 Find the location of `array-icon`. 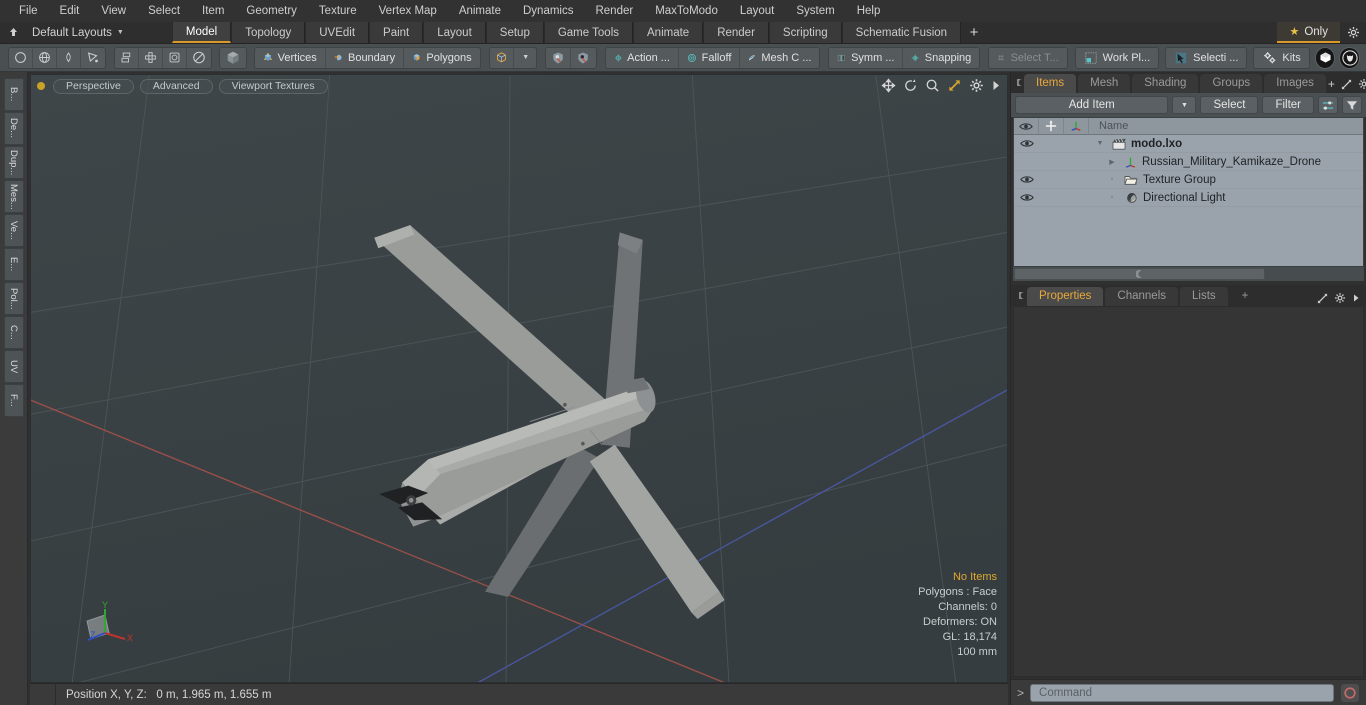

array-icon is located at coordinates (151, 57).